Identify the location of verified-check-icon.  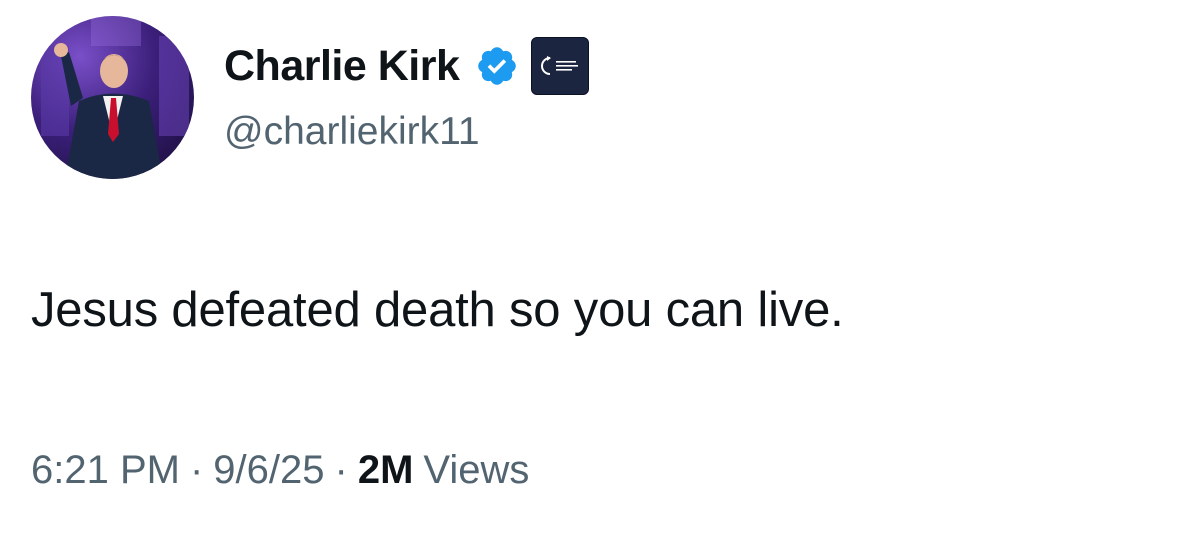
(497, 66).